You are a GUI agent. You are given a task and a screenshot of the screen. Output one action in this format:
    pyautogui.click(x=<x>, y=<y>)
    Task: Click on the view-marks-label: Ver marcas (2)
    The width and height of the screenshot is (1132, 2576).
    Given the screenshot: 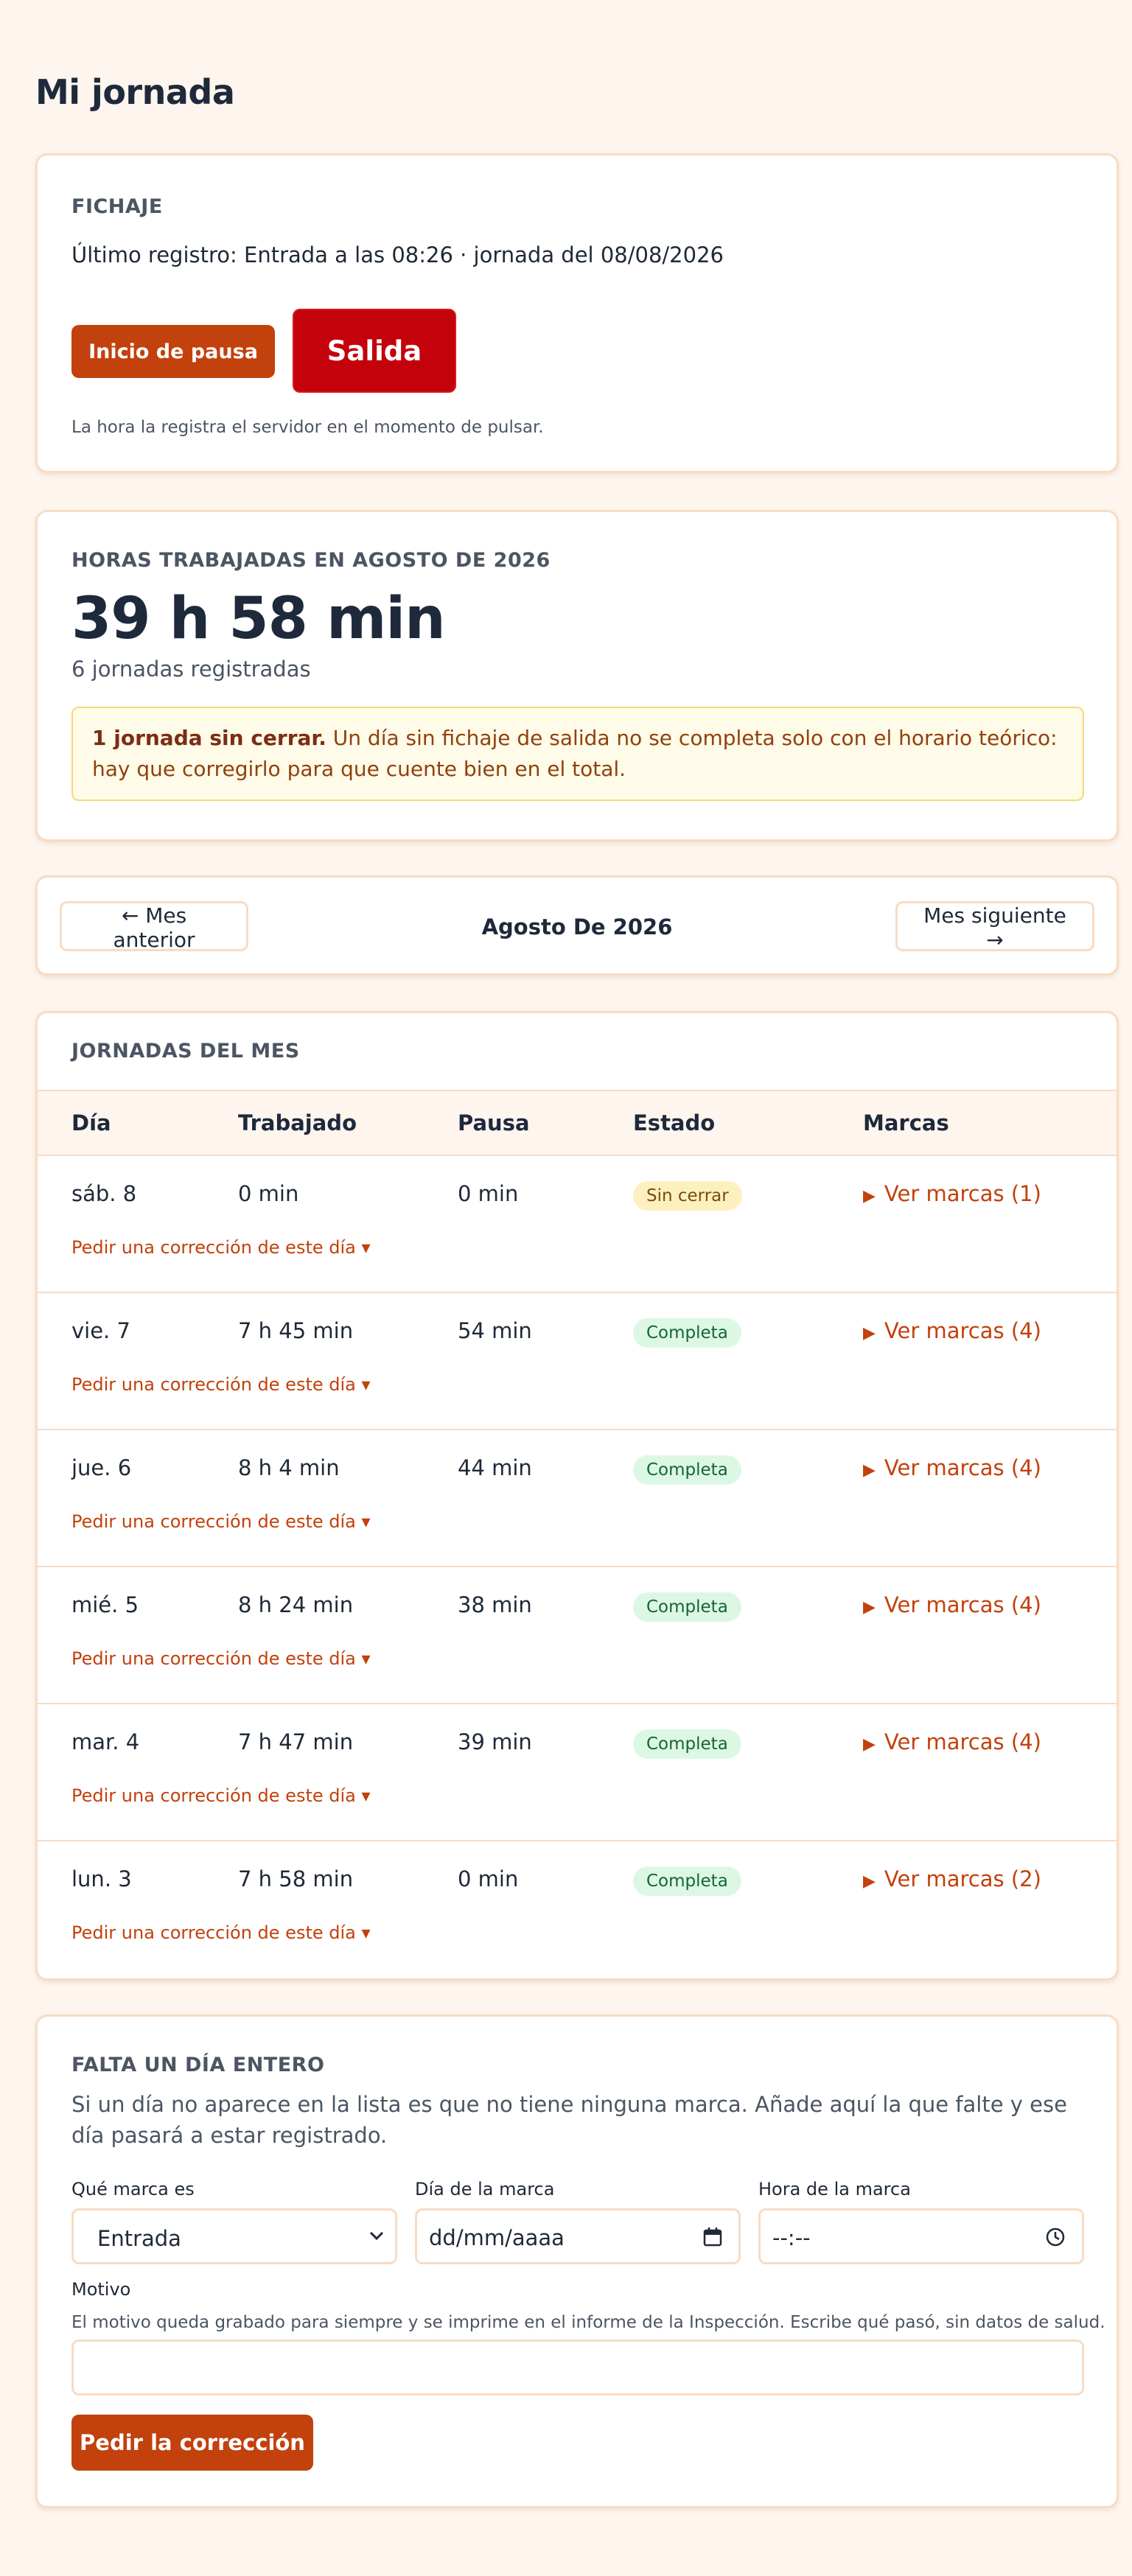 What is the action you would take?
    pyautogui.click(x=963, y=1878)
    